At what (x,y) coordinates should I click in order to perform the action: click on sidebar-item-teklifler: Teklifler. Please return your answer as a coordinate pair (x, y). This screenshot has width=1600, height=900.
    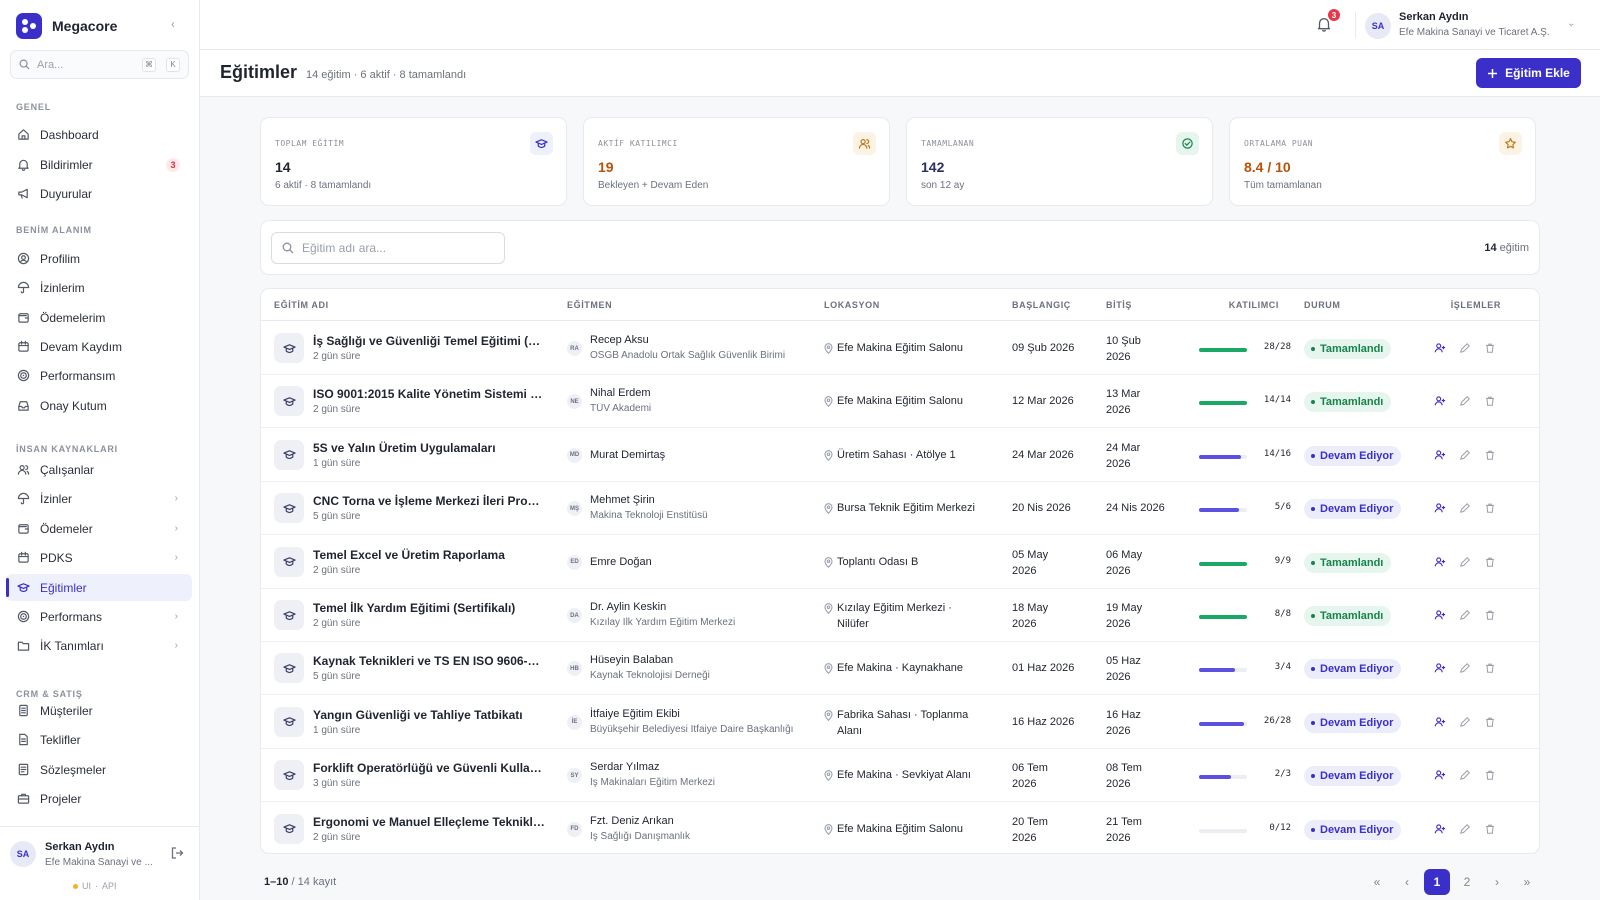
    Looking at the image, I should click on (99, 739).